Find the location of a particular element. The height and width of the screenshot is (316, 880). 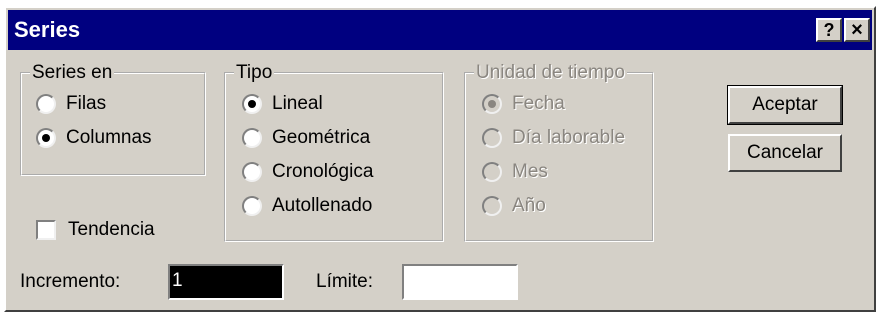

radio-autollenado-circle is located at coordinates (252, 206).